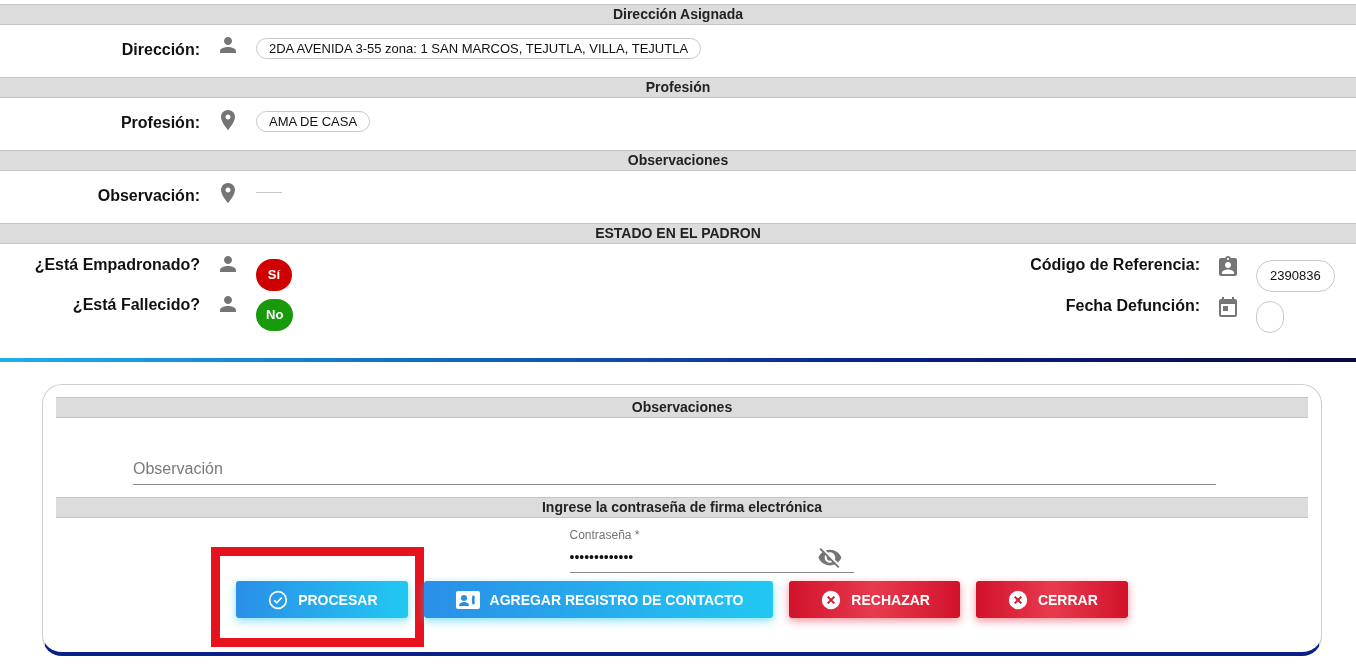 This screenshot has width=1356, height=668. Describe the element at coordinates (678, 233) in the screenshot. I see `section-header: ESTADO EN EL PADRON` at that location.